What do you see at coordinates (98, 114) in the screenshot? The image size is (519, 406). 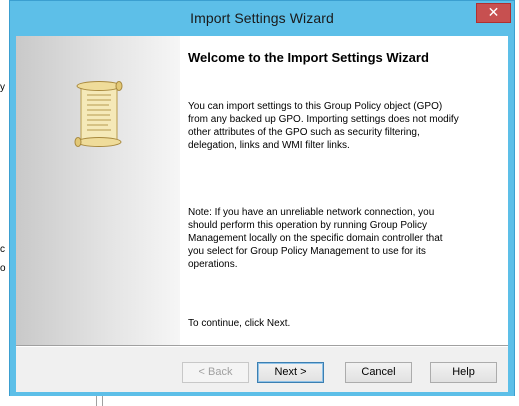 I see `scroll-icon` at bounding box center [98, 114].